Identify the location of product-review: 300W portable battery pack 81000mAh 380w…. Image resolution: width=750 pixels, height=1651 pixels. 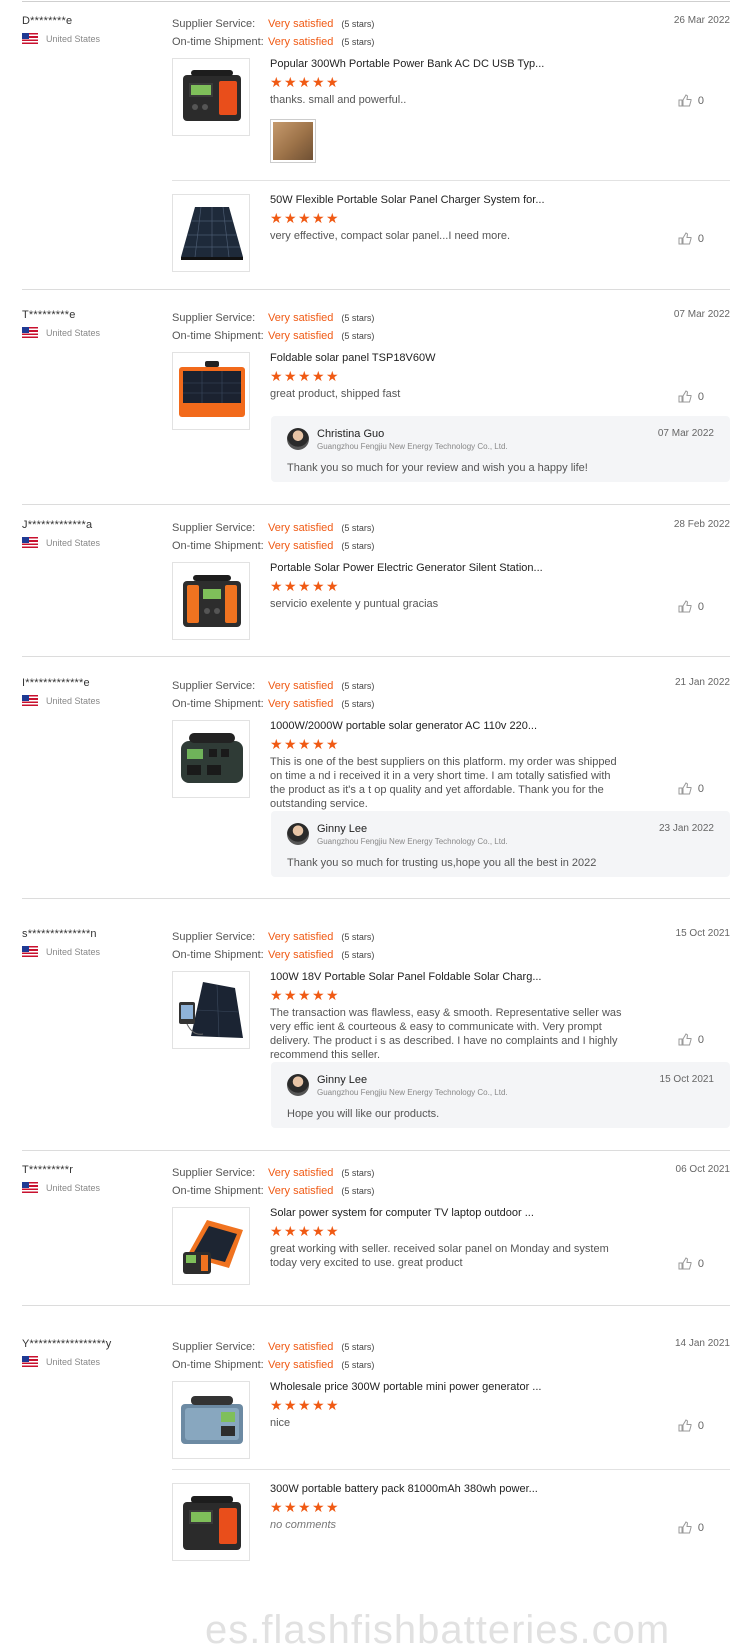
(451, 1522).